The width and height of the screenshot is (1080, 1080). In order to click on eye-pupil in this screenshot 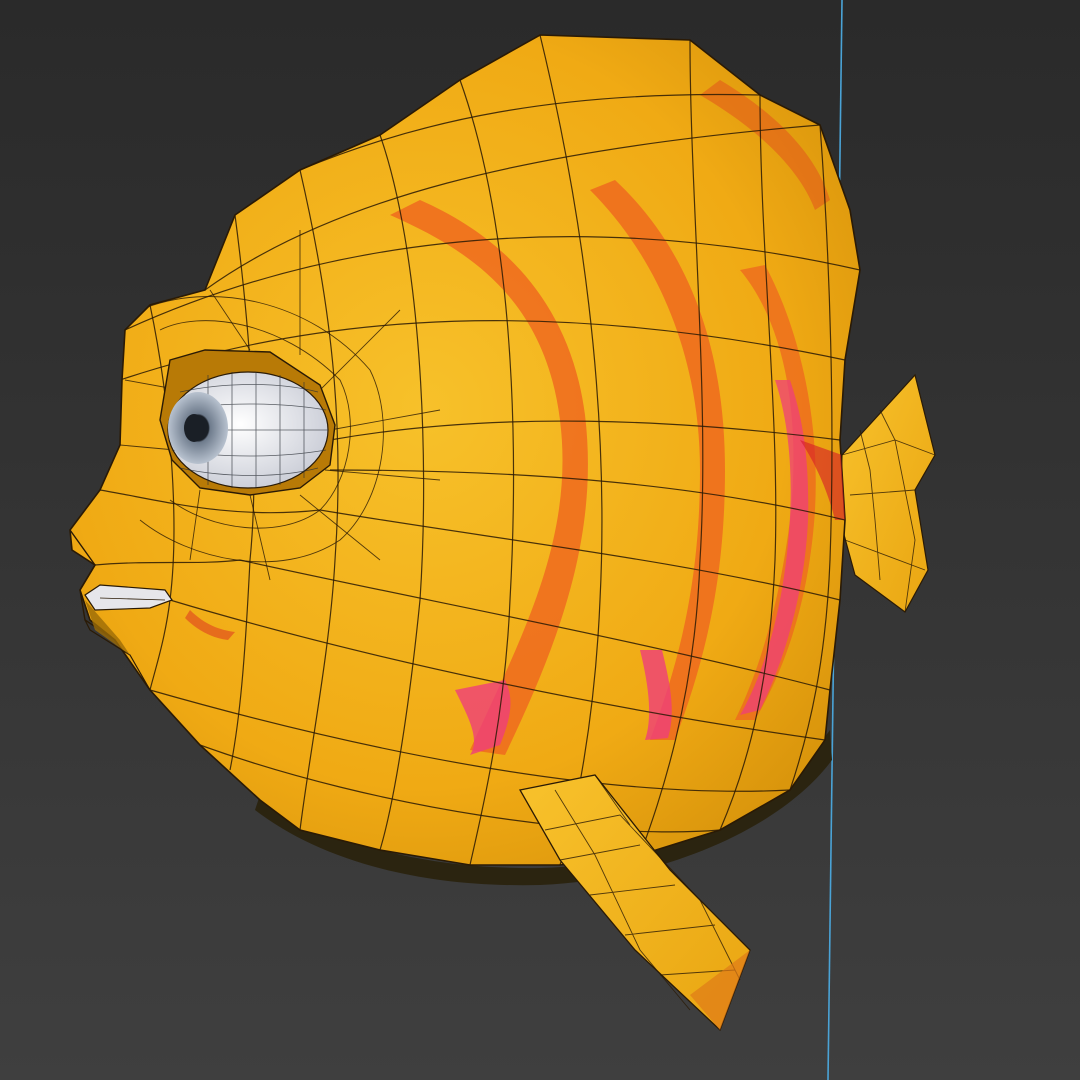, I will do `click(194, 428)`.